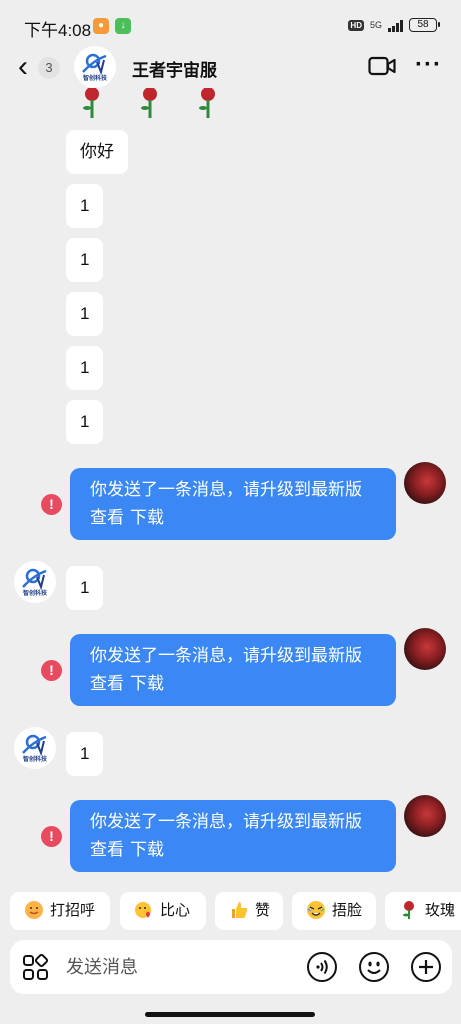 The height and width of the screenshot is (1024, 461). Describe the element at coordinates (374, 967) in the screenshot. I see `emoji-icon` at that location.